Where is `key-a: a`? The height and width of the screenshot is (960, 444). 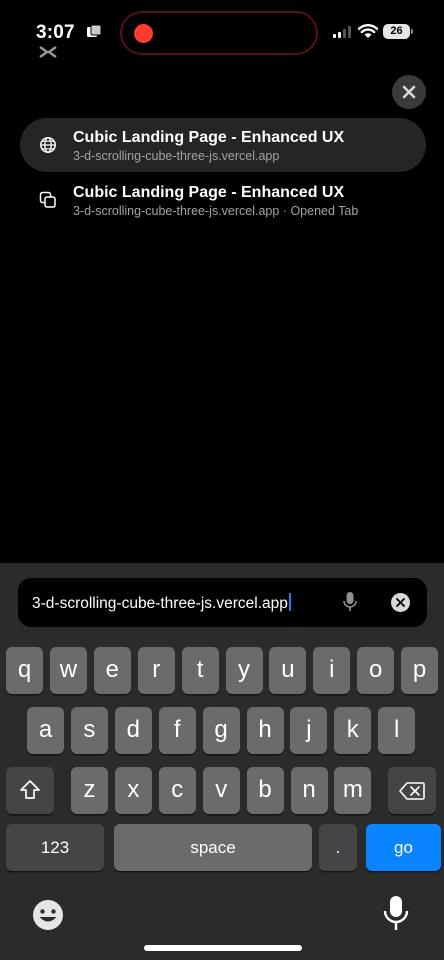
key-a: a is located at coordinates (45, 730).